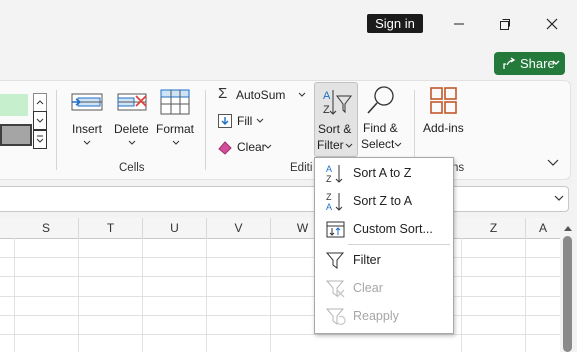 Image resolution: width=577 pixels, height=352 pixels. Describe the element at coordinates (334, 173) in the screenshot. I see `sort-ascending-icon: A Z` at that location.